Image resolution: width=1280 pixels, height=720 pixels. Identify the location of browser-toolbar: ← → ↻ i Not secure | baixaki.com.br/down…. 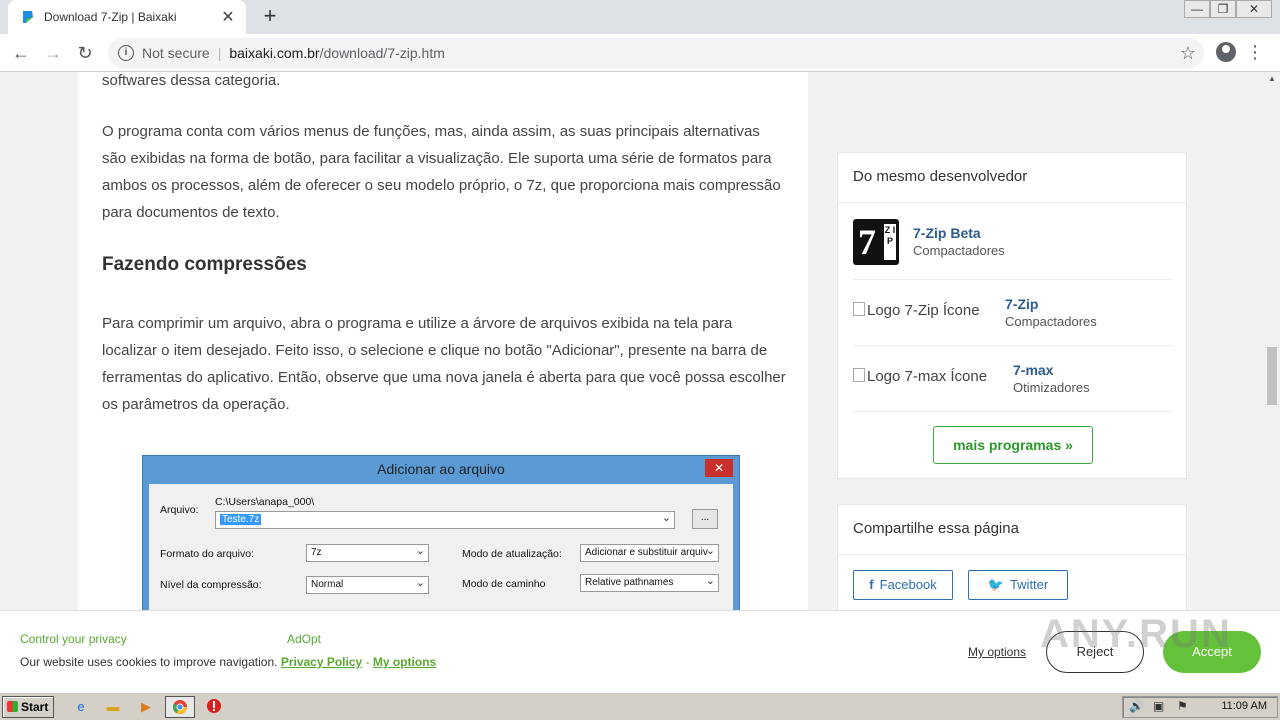
(640, 53).